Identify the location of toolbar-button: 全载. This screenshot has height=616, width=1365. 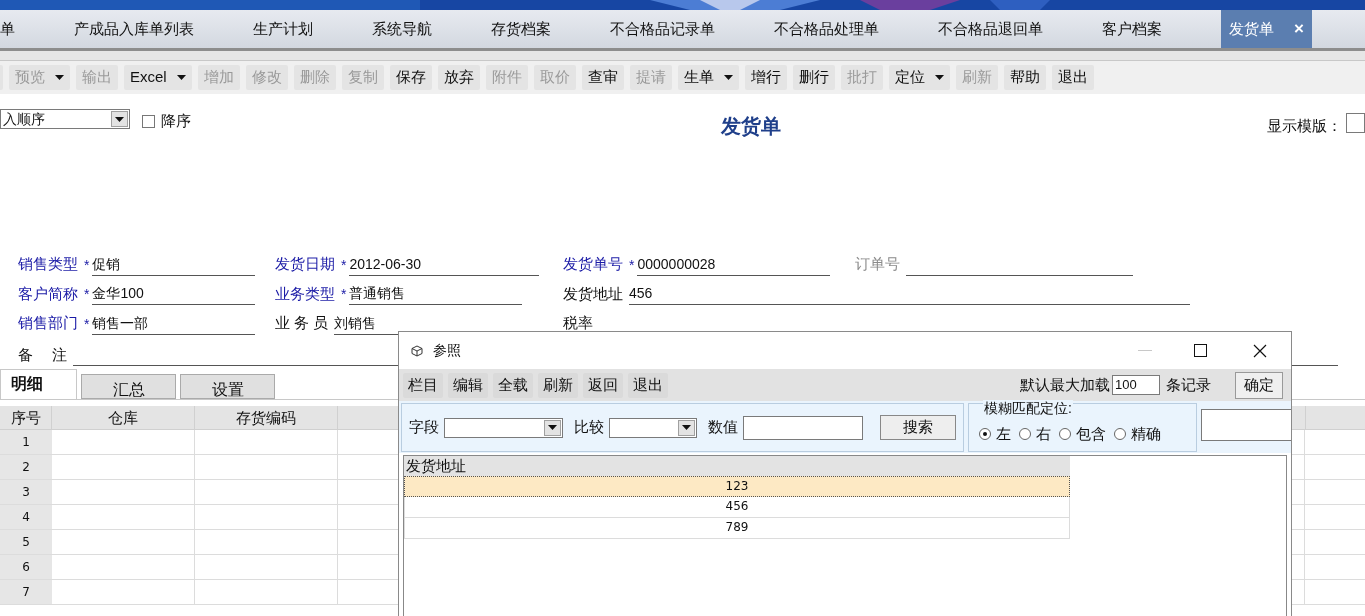
(513, 385).